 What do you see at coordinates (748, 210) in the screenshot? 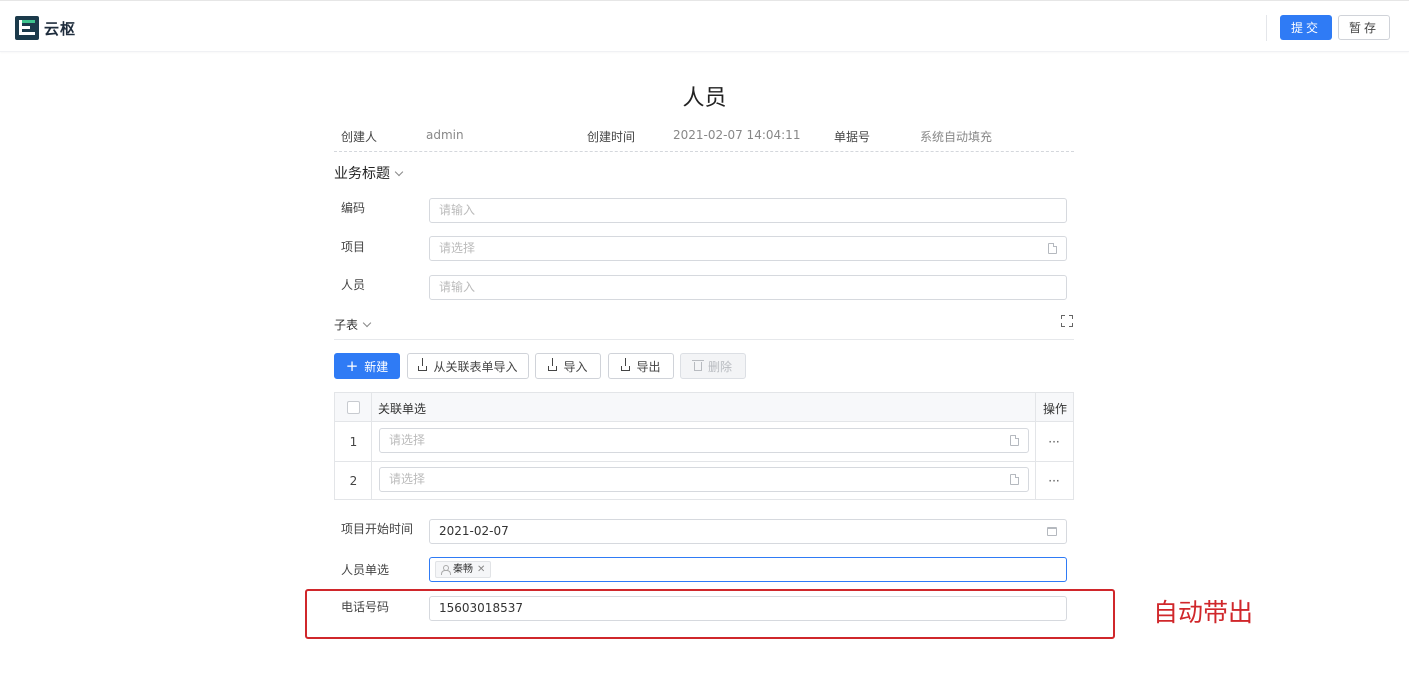
I see `code-input: 请输入` at bounding box center [748, 210].